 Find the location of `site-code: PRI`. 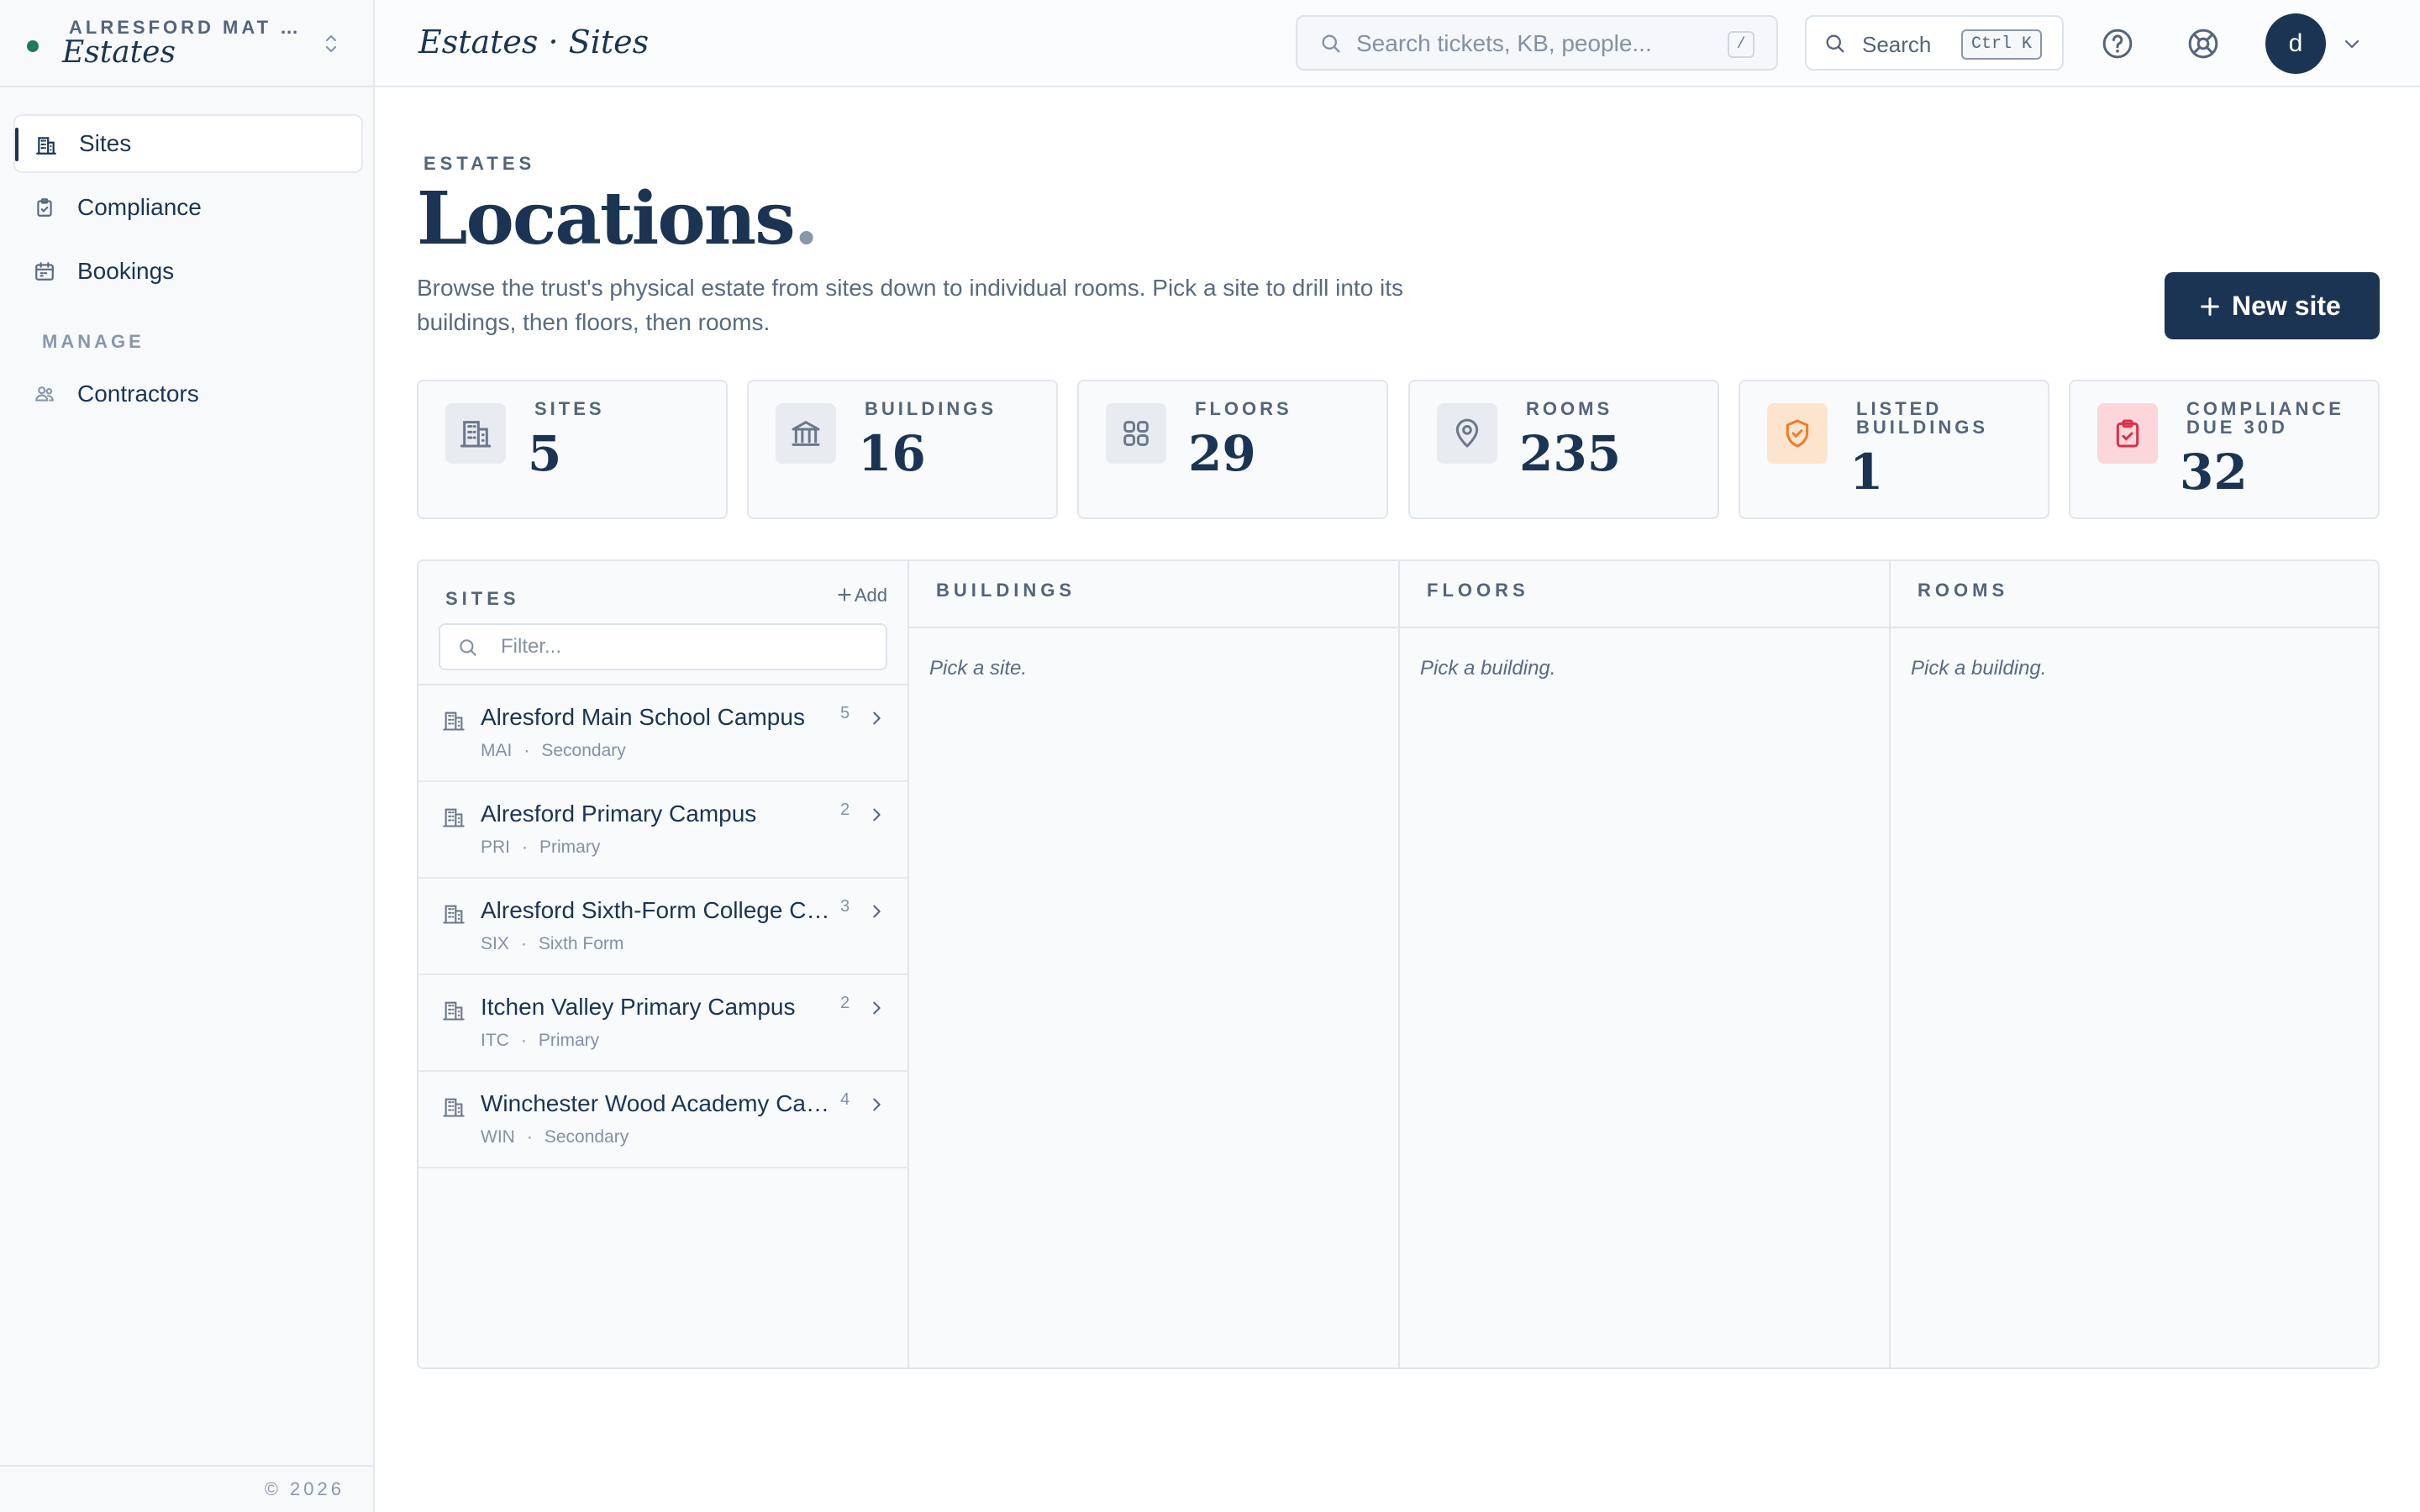

site-code: PRI is located at coordinates (496, 847).